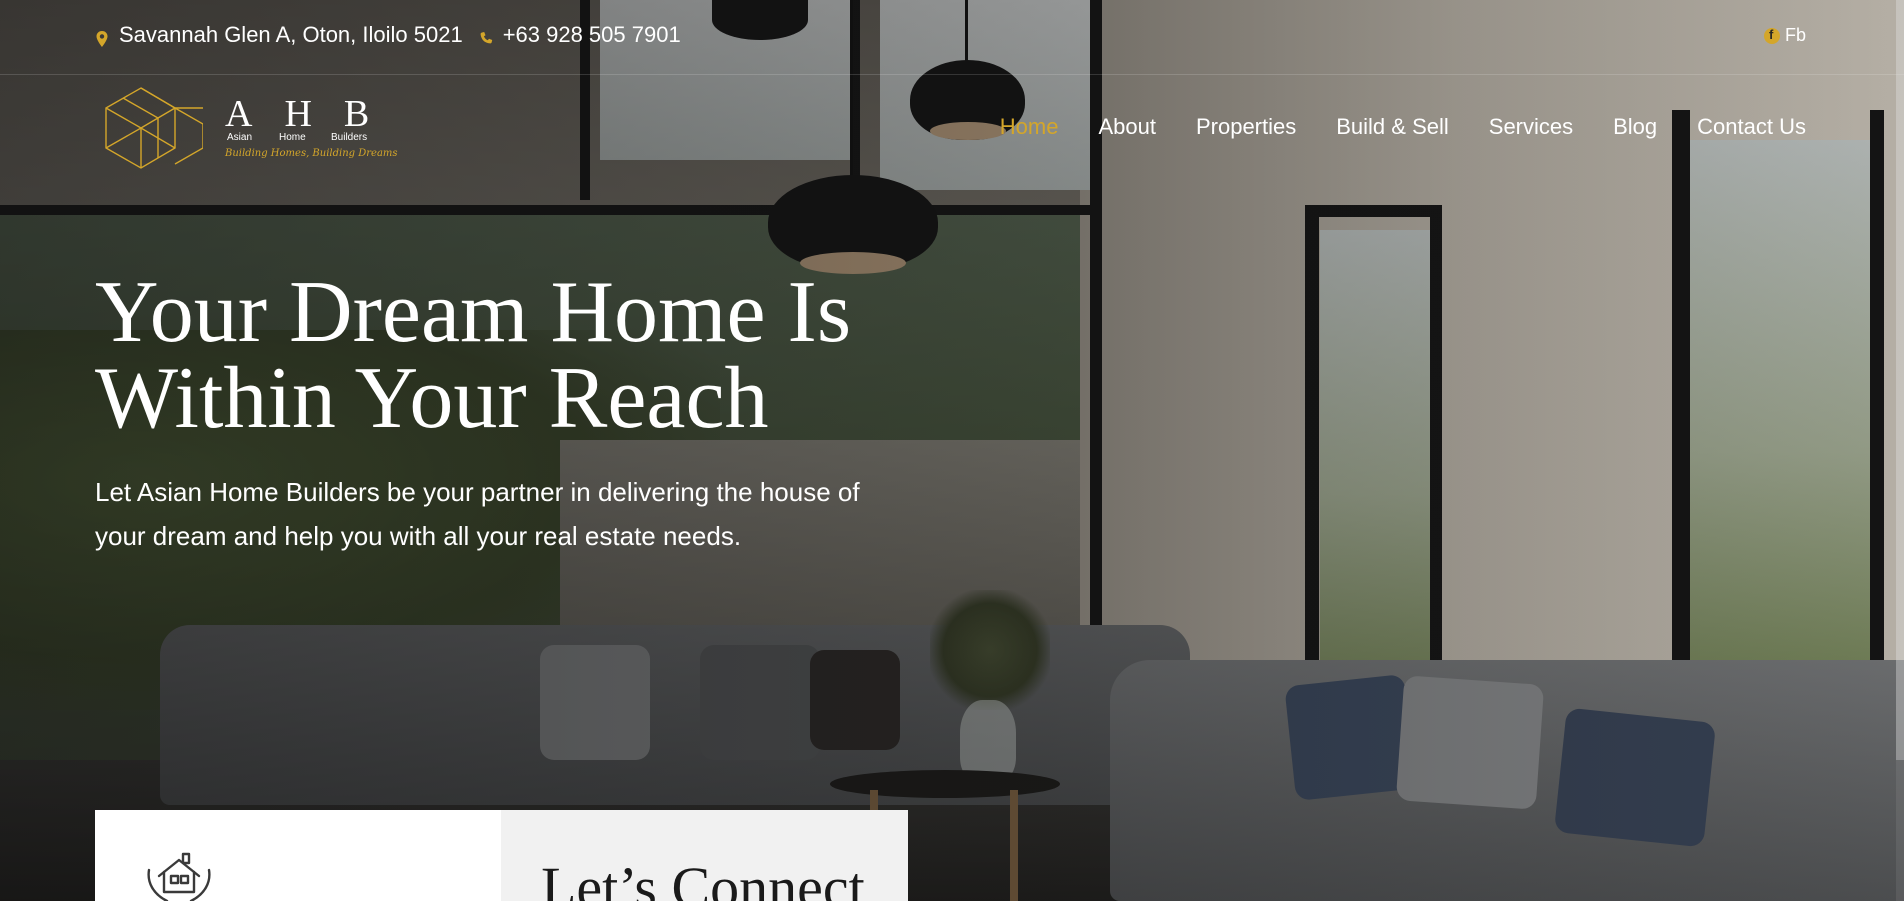 Image resolution: width=1904 pixels, height=901 pixels. Describe the element at coordinates (291, 34) in the screenshot. I see `address-text: Savannah Glen A, Oton, Iloilo 5021` at that location.